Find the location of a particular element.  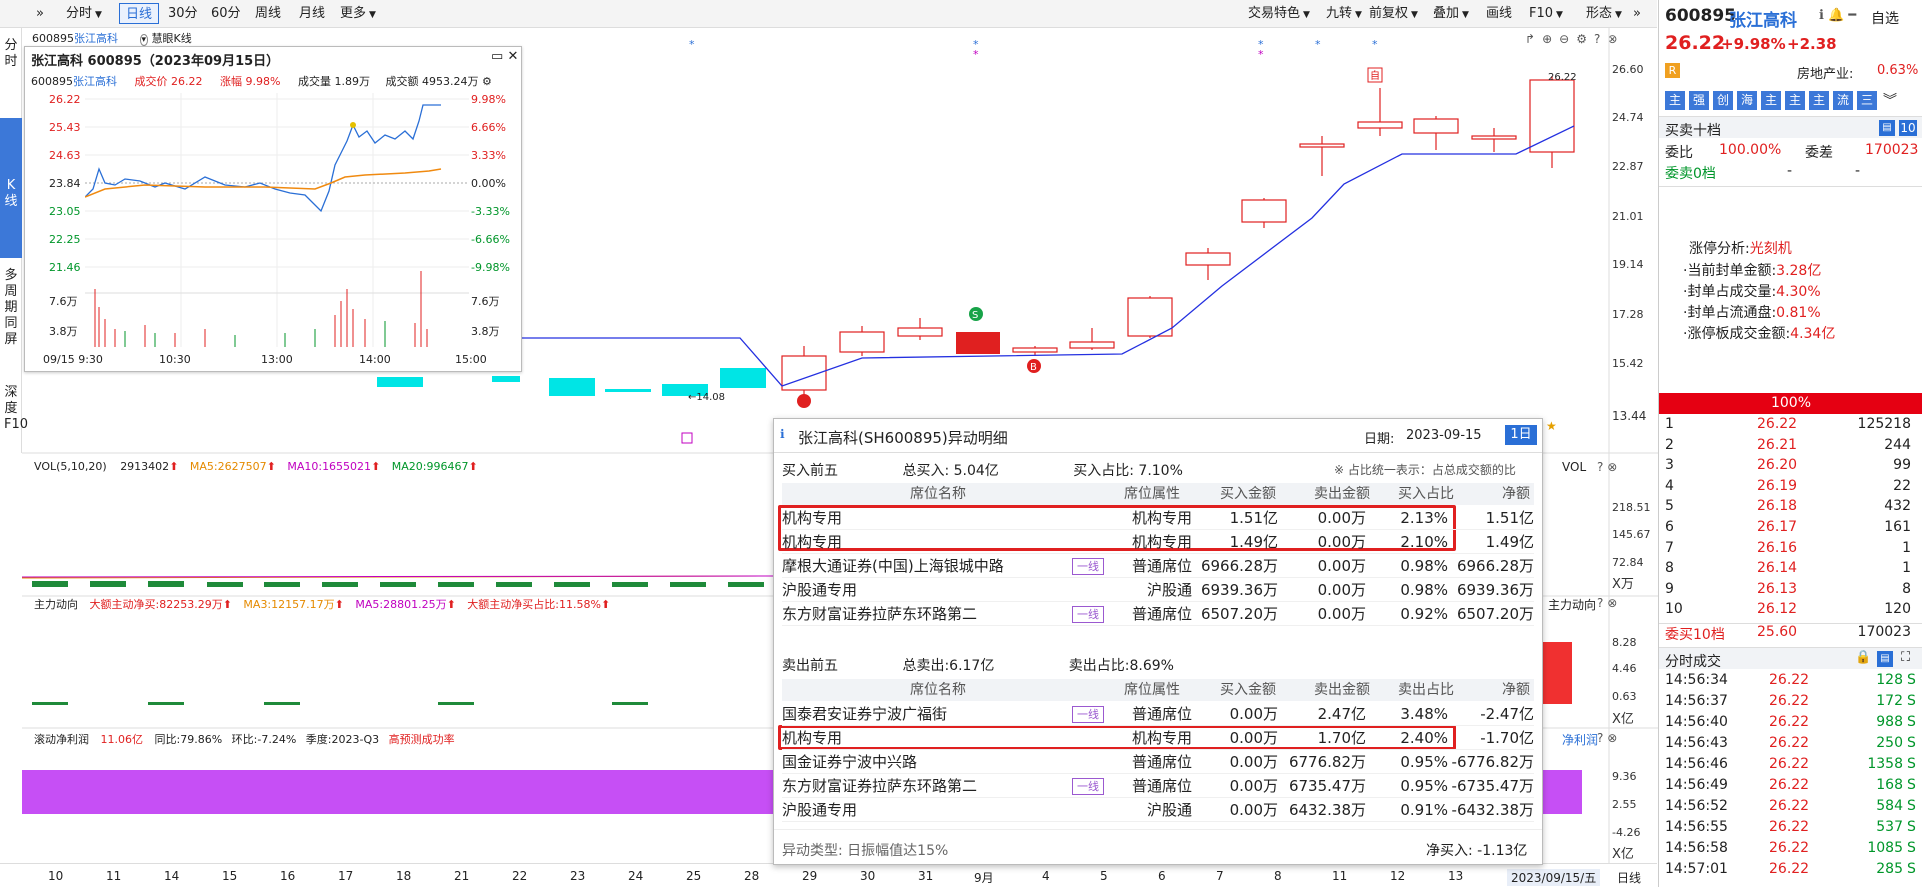

tab-side-kline: K线 is located at coordinates (11, 188).